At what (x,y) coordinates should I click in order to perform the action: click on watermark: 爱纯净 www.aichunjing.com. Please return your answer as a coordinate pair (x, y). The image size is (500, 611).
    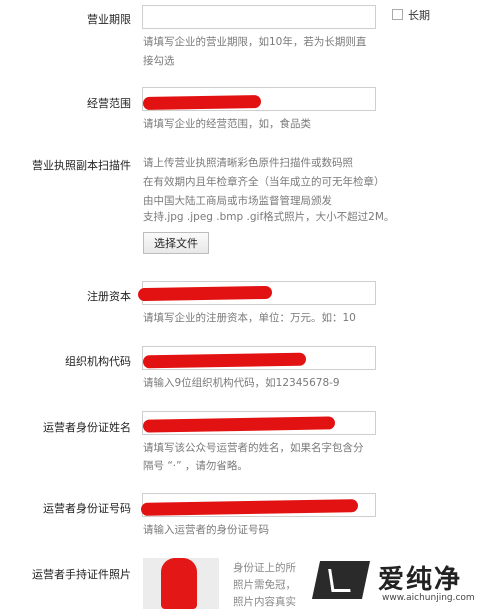
    Looking at the image, I should click on (404, 582).